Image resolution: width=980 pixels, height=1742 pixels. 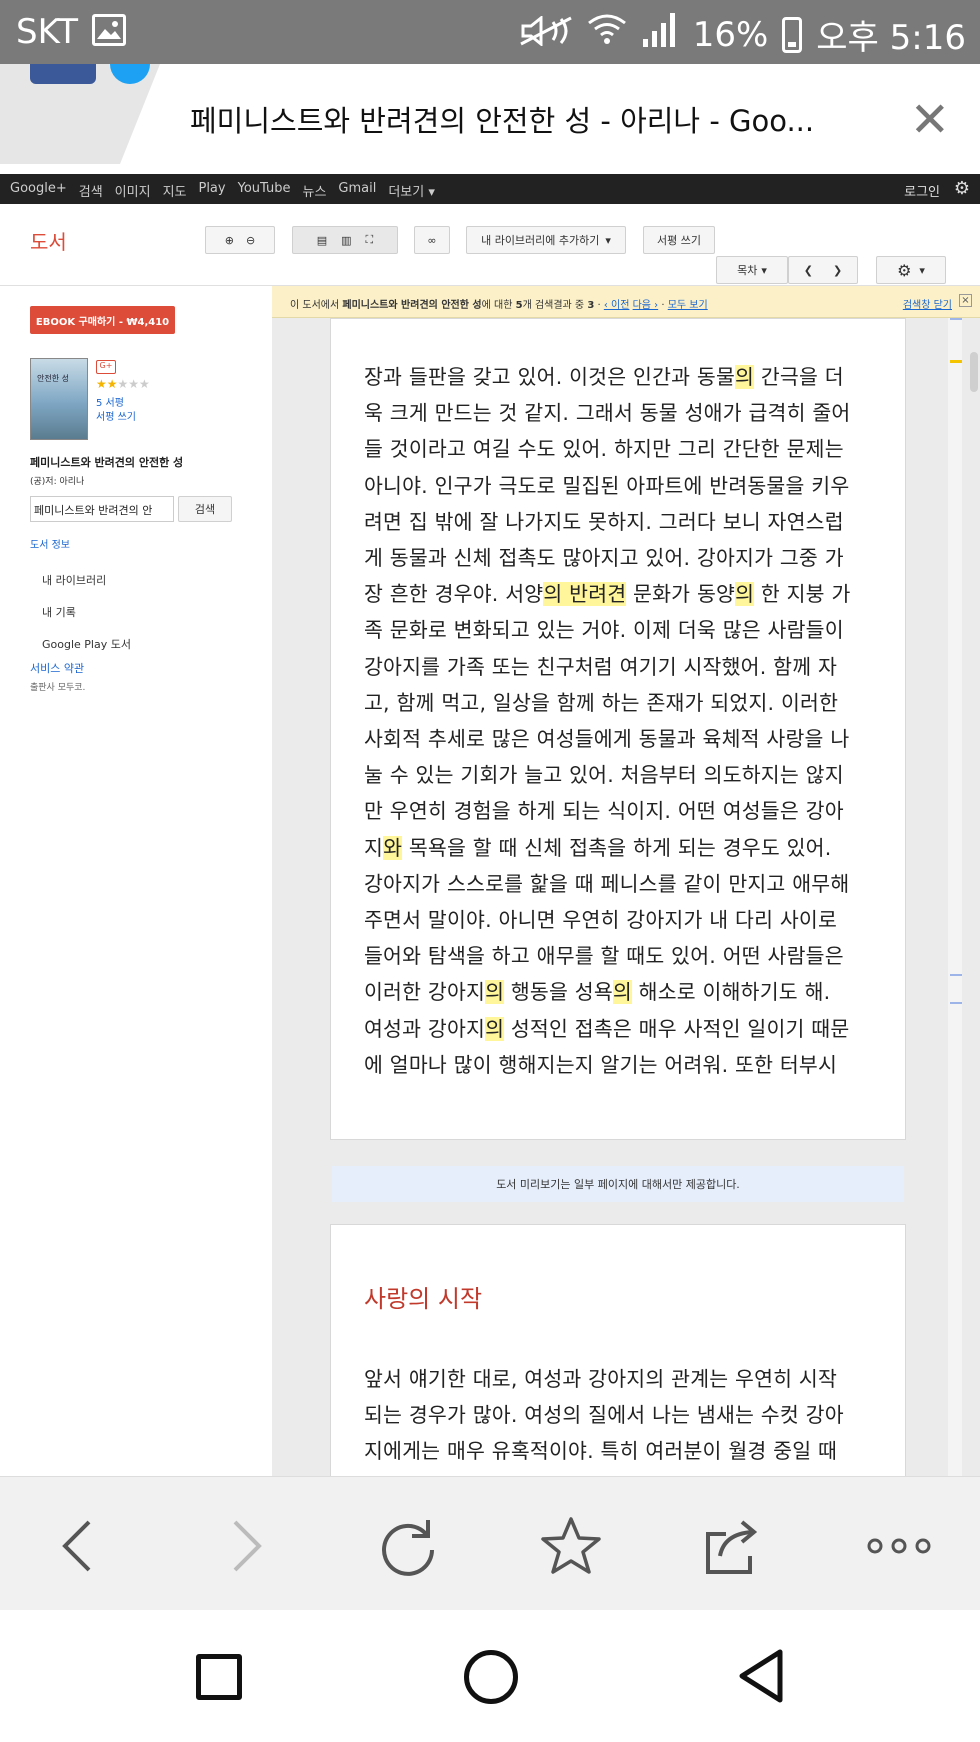 What do you see at coordinates (322, 240) in the screenshot?
I see `single-page-icon: ▤` at bounding box center [322, 240].